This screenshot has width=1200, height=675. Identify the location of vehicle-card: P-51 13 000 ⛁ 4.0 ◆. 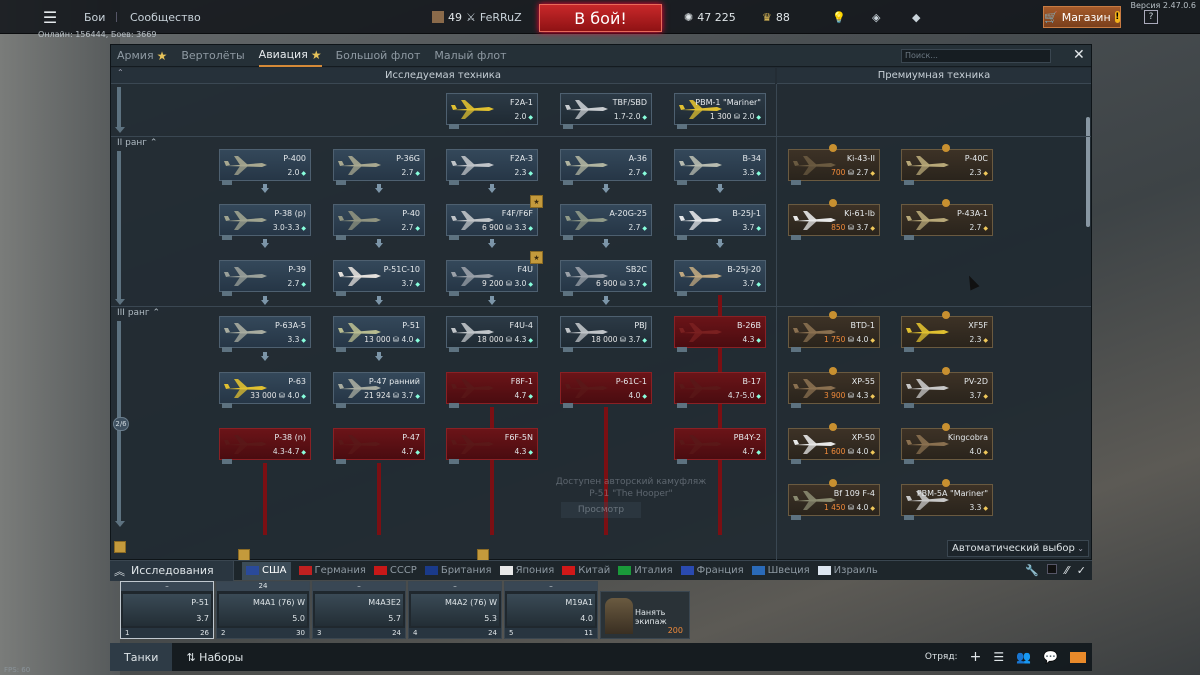
(379, 334).